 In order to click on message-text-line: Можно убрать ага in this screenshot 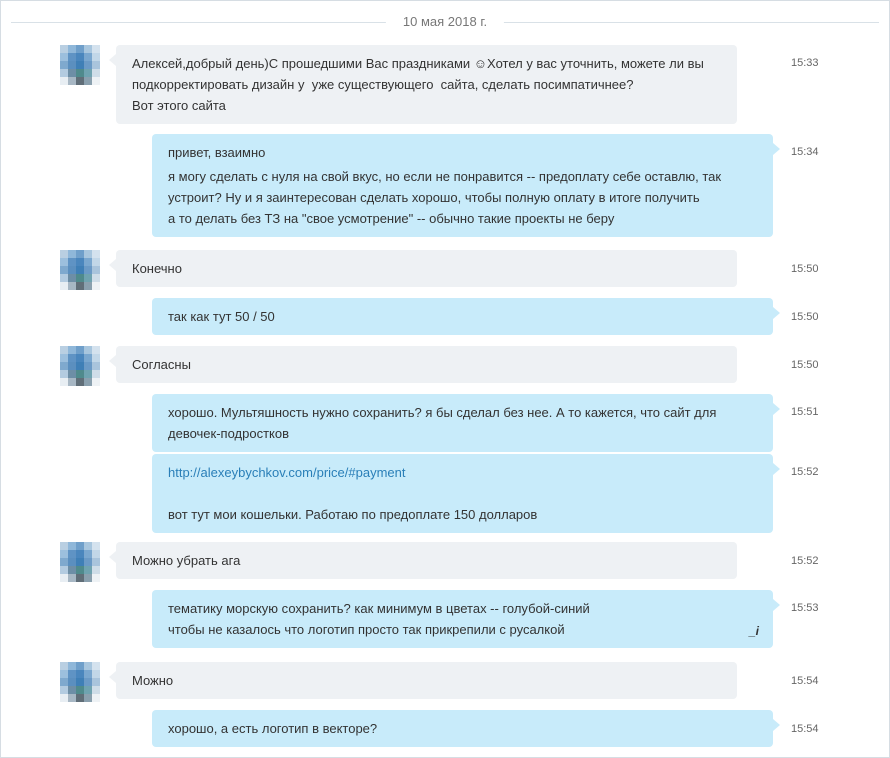, I will do `click(186, 560)`.